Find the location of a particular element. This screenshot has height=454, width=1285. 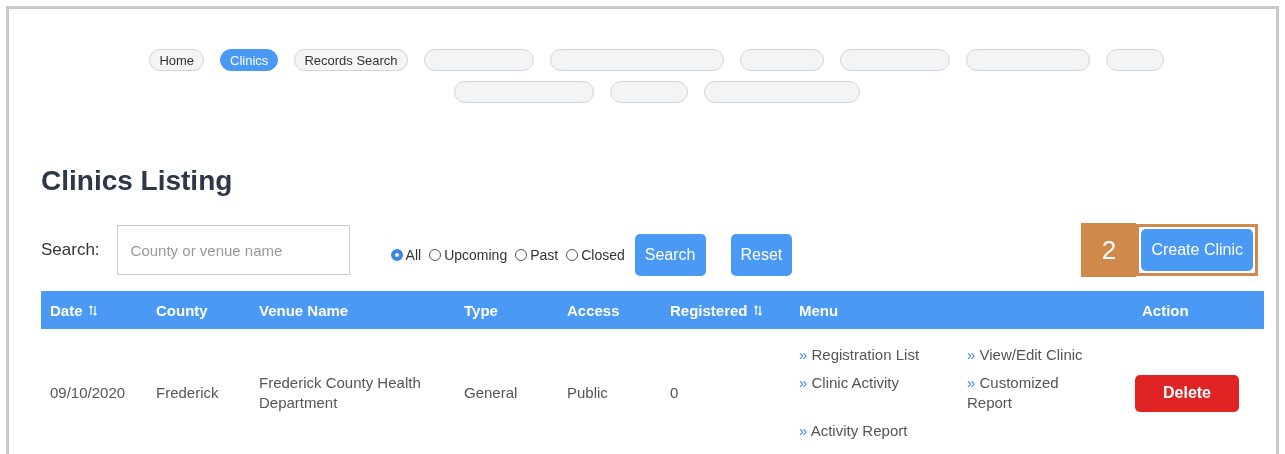

search-label: Search: is located at coordinates (70, 250).